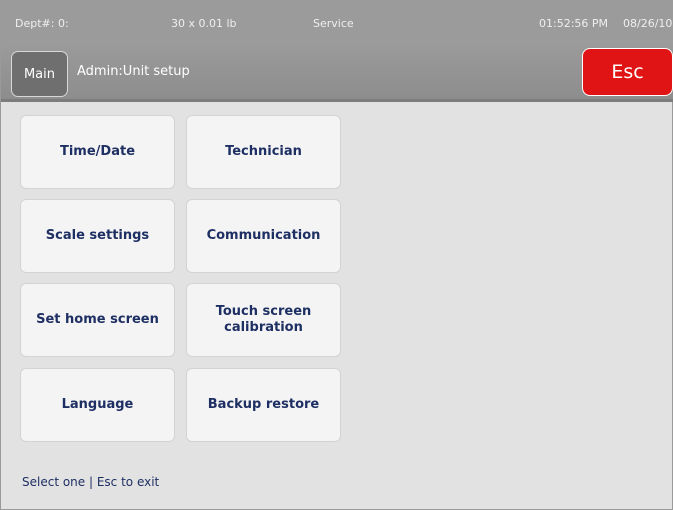 This screenshot has width=673, height=510. What do you see at coordinates (97, 405) in the screenshot?
I see `language-button: Language` at bounding box center [97, 405].